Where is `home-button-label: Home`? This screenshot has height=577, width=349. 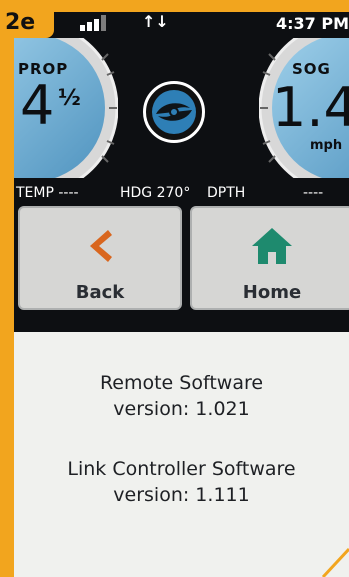
home-button-label: Home is located at coordinates (272, 292).